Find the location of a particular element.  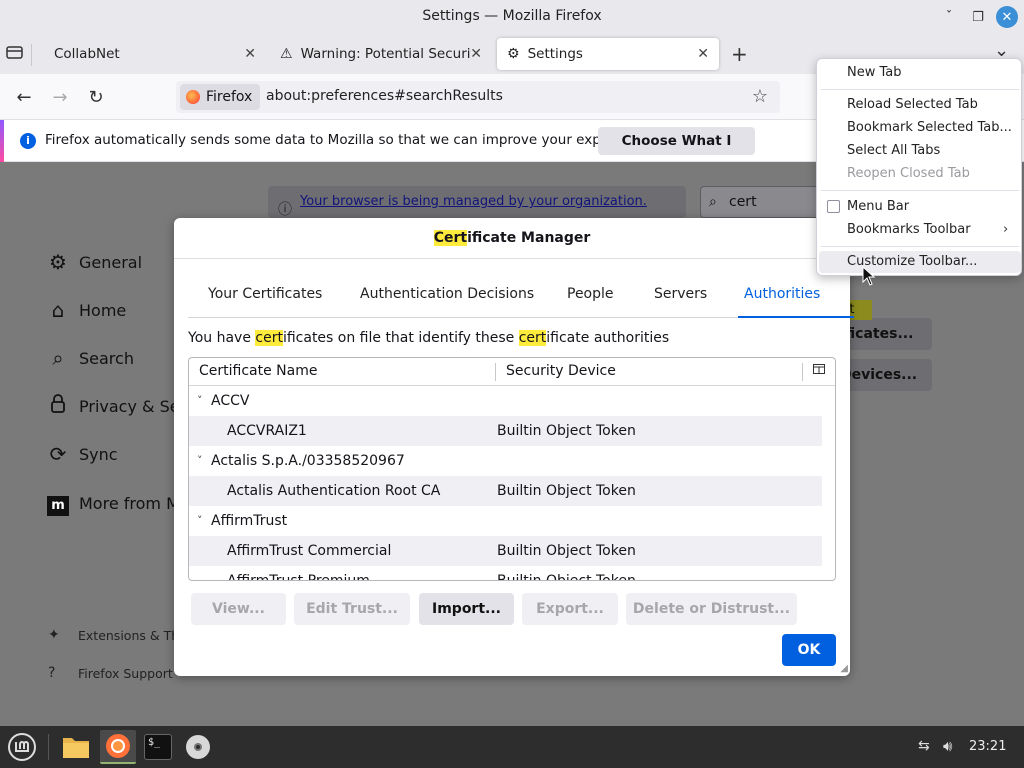

sidebar-item-home: ⌂ Home is located at coordinates (86, 310).